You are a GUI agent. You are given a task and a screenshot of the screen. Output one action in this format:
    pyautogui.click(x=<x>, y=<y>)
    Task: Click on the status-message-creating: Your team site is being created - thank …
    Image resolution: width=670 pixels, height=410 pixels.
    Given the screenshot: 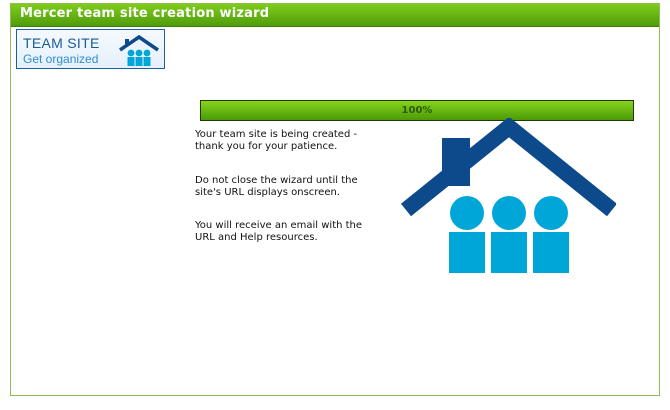 What is the action you would take?
    pyautogui.click(x=276, y=140)
    